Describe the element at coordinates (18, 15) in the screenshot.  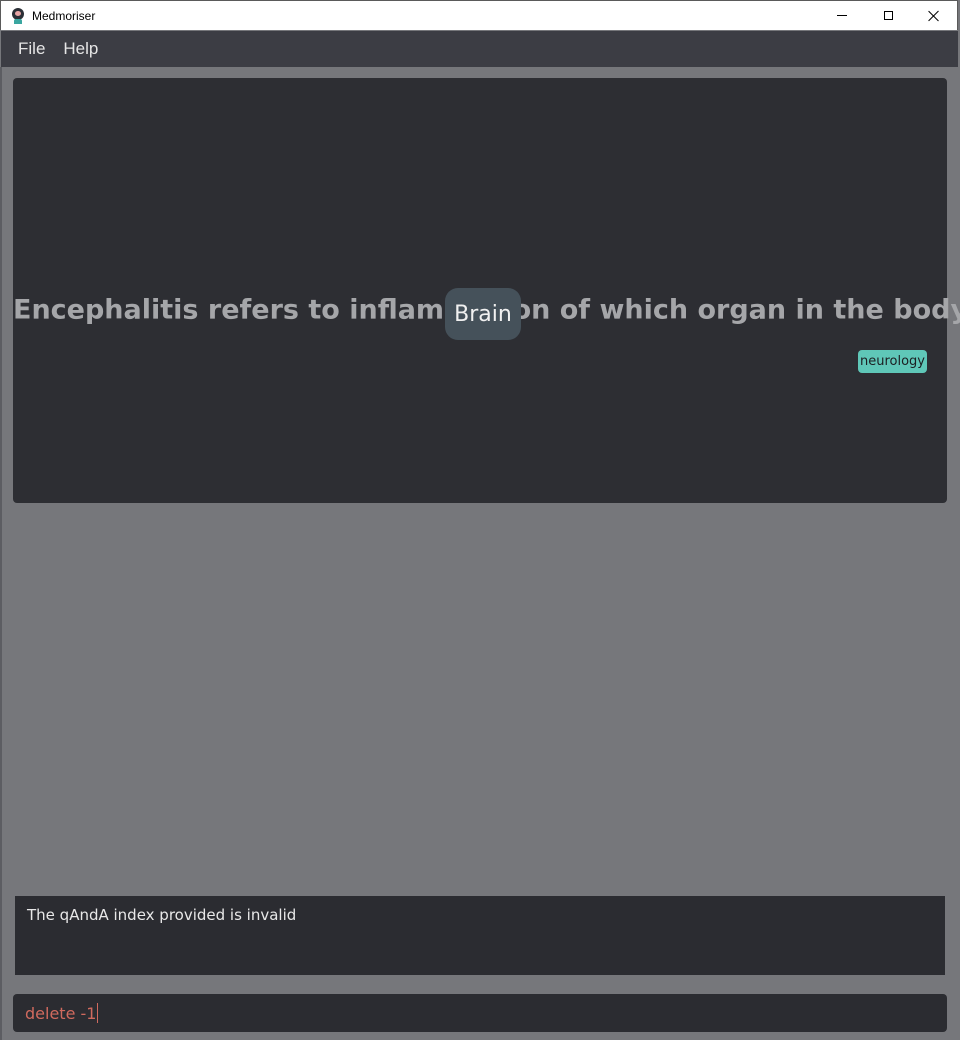
I see `app-icon` at that location.